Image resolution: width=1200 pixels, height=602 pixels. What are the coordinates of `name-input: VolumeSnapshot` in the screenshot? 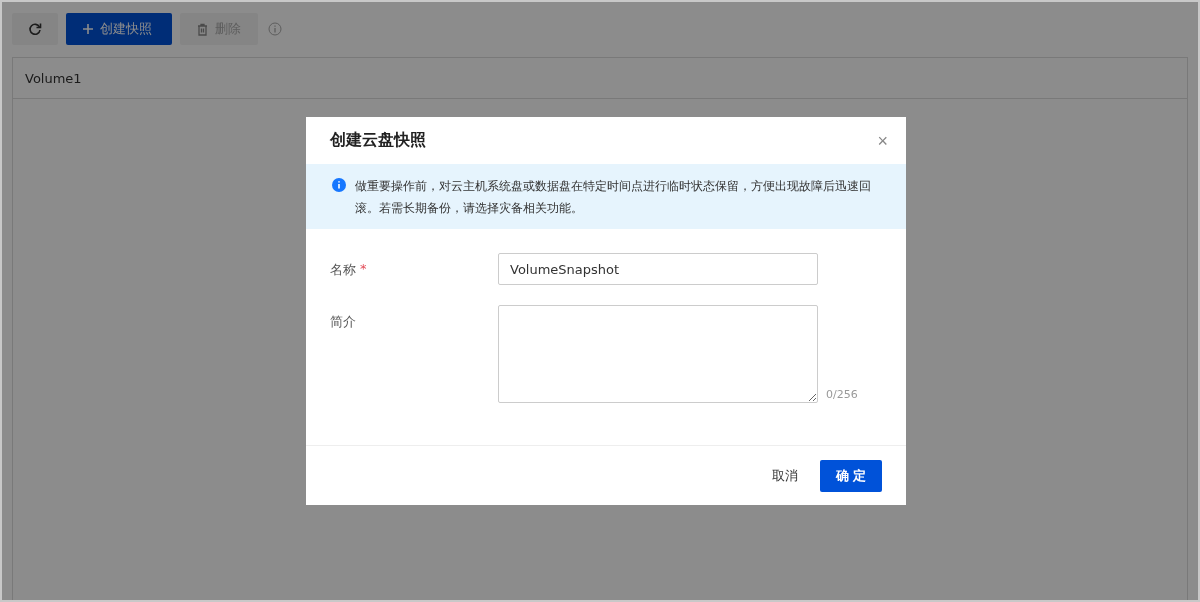 It's located at (658, 269).